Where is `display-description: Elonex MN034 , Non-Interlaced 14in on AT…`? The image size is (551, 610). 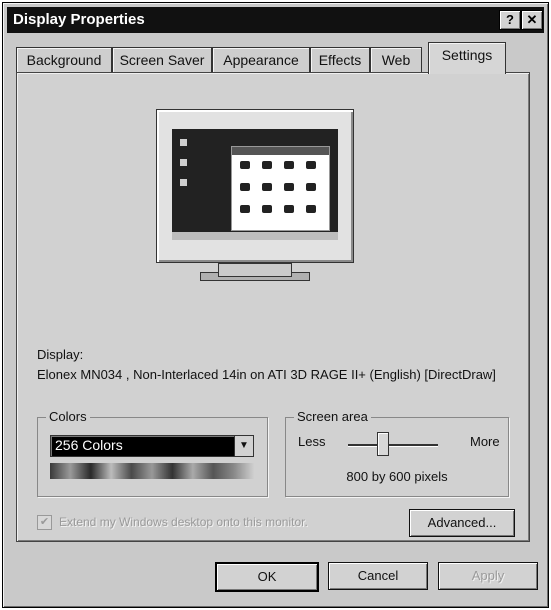 display-description: Elonex MN034 , Non-Interlaced 14in on AT… is located at coordinates (266, 374).